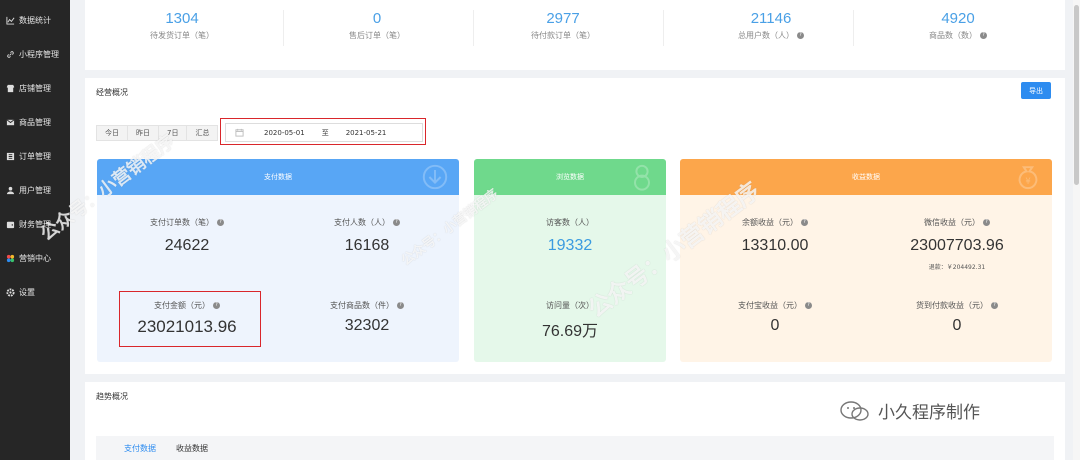 The image size is (1080, 460). What do you see at coordinates (952, 222) in the screenshot?
I see `metric-label: 微信收益（元）` at bounding box center [952, 222].